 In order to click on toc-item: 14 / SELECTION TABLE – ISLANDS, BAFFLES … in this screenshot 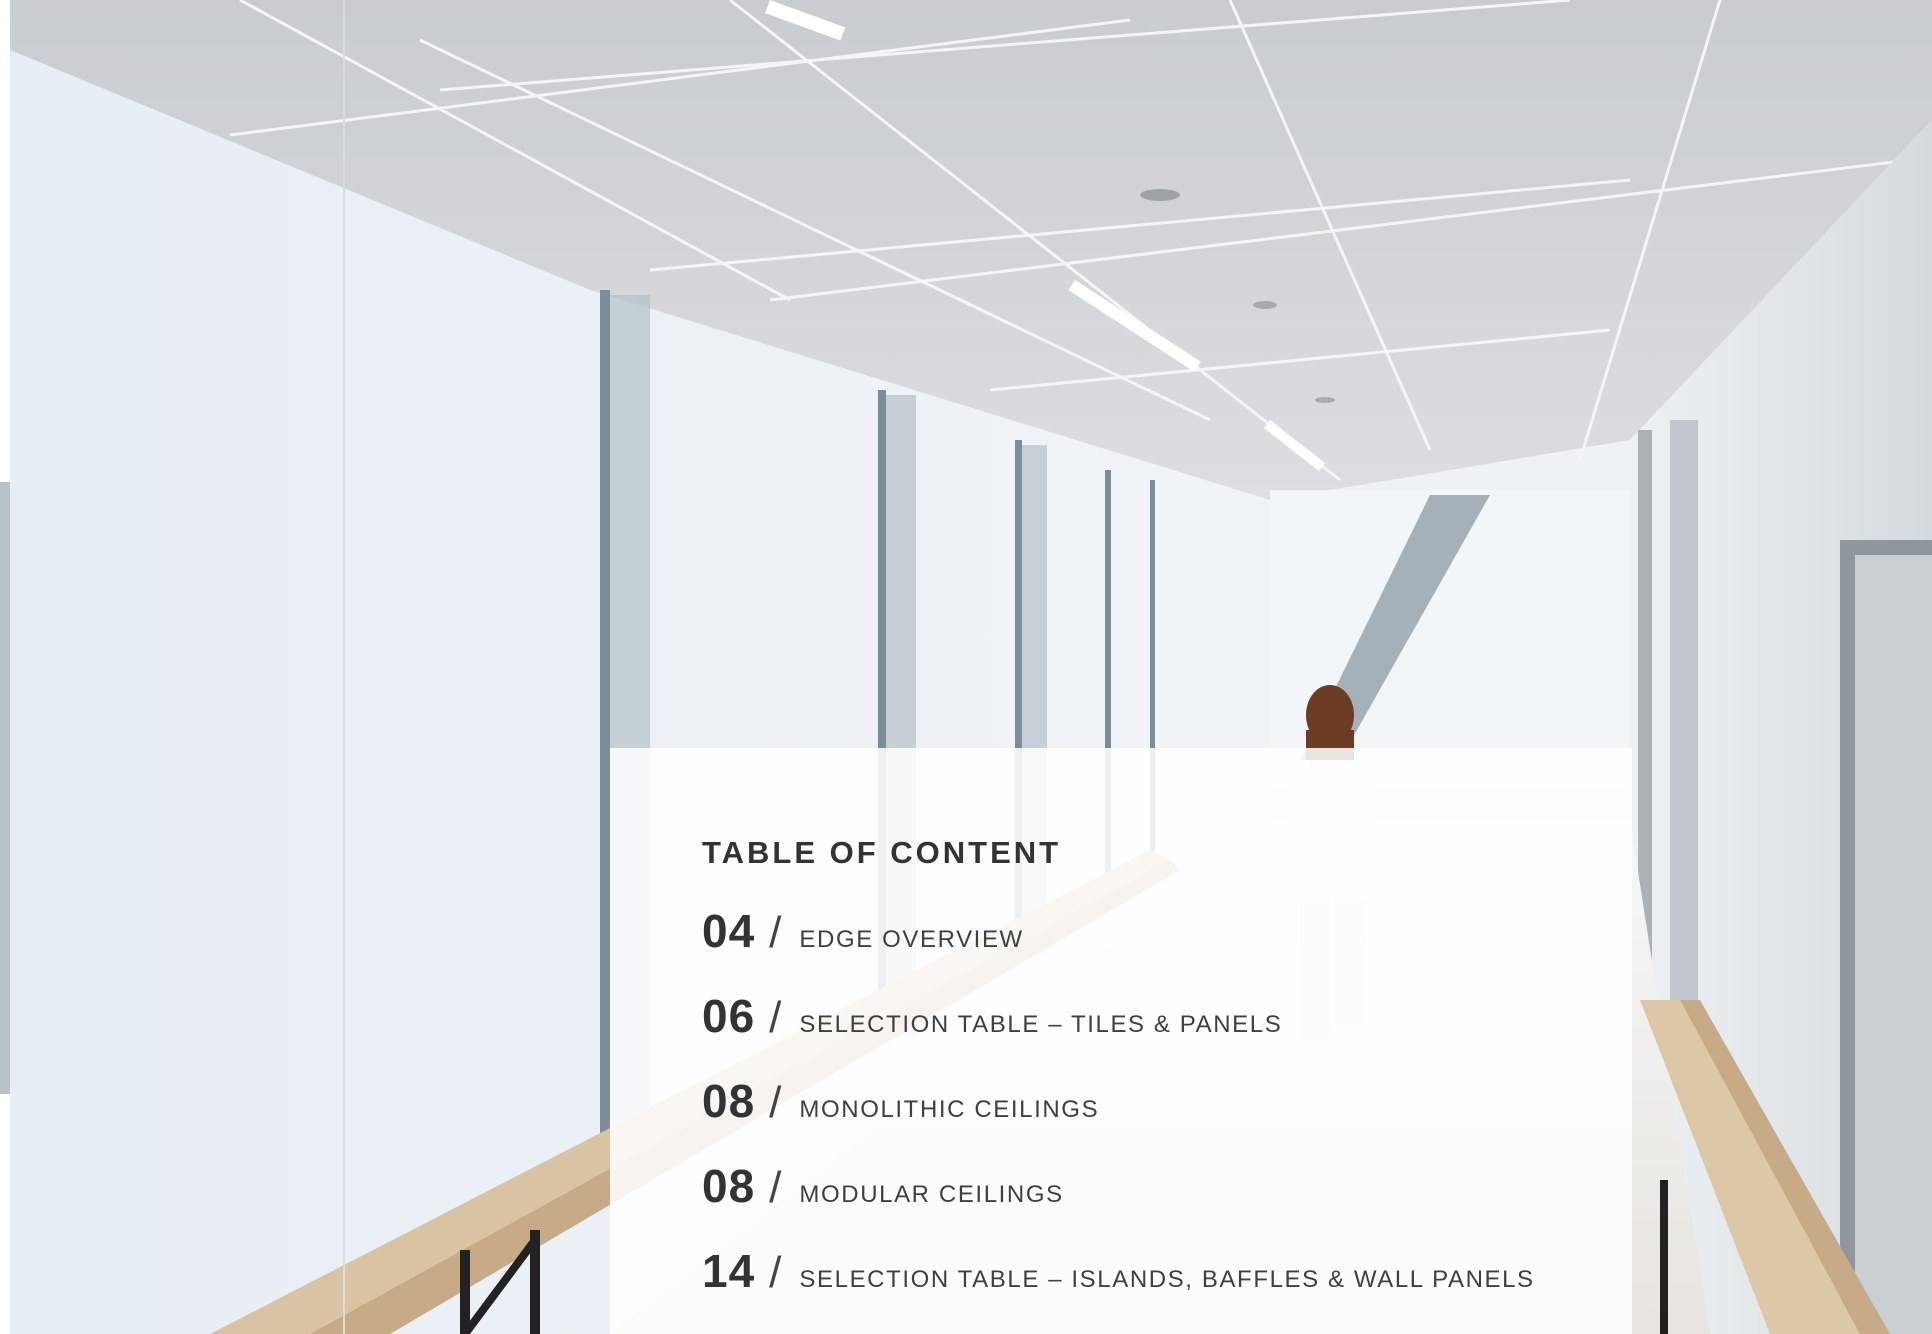, I will do `click(1167, 1286)`.